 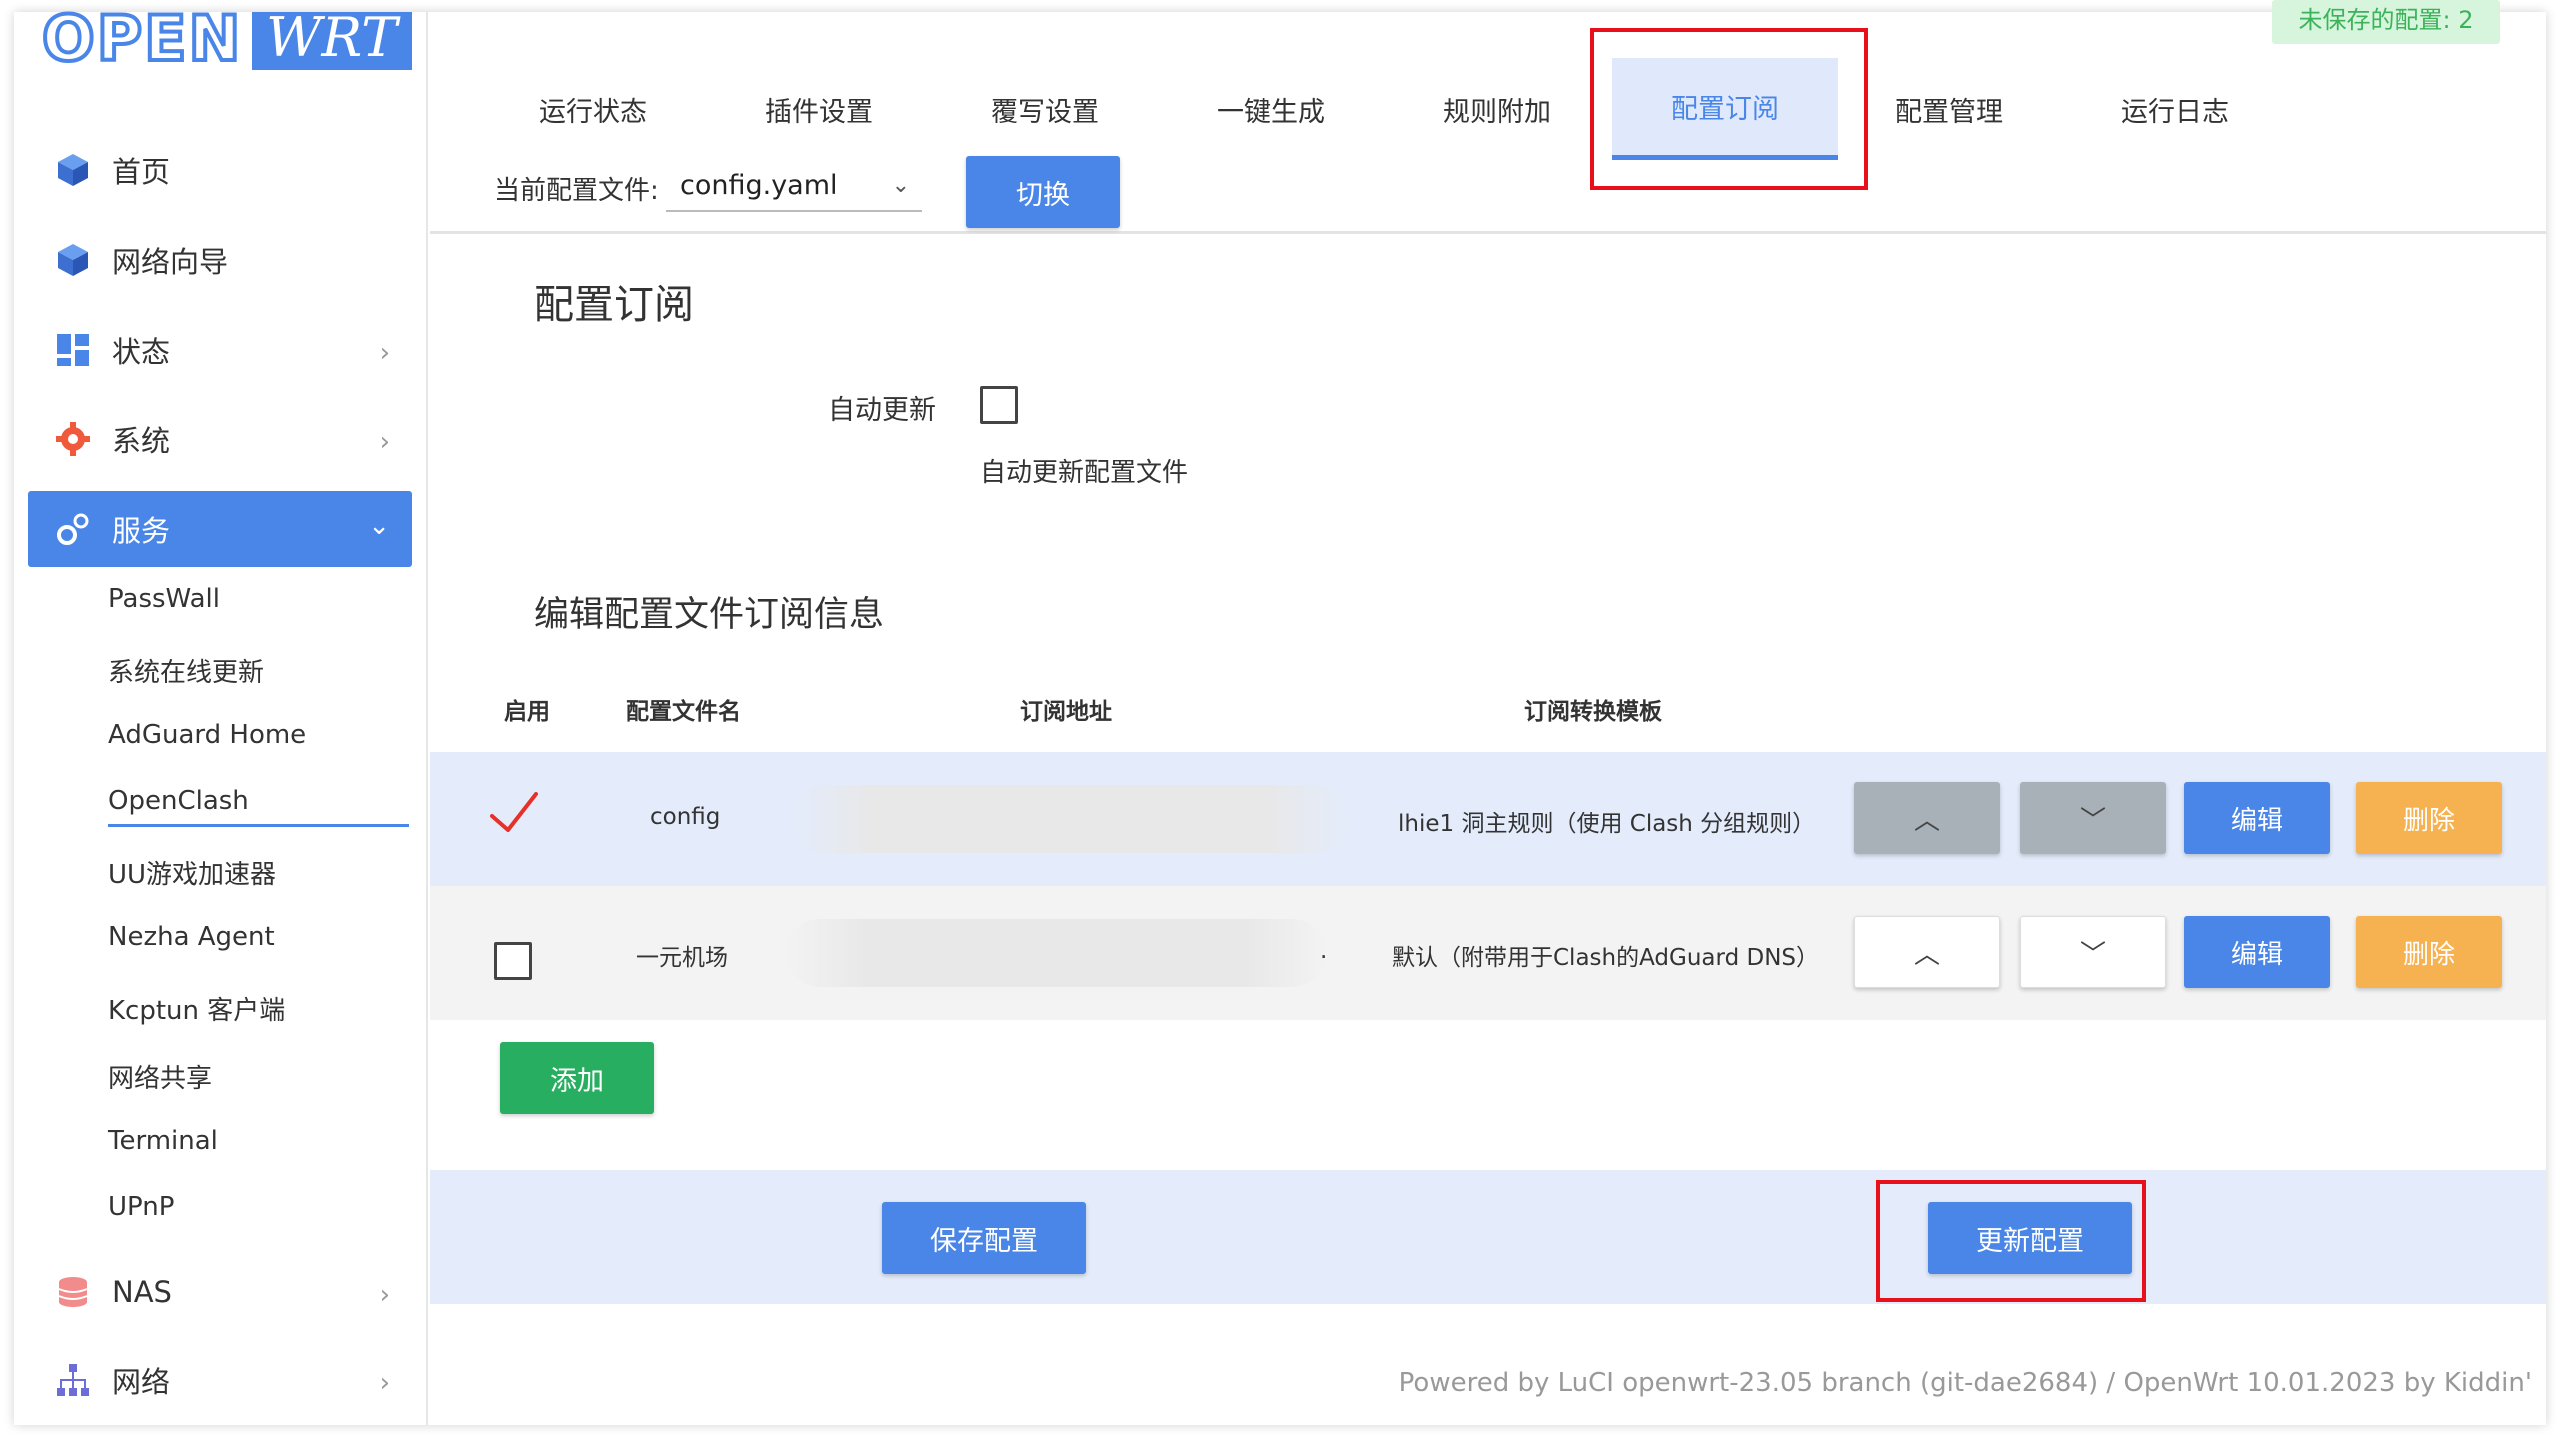 What do you see at coordinates (593, 109) in the screenshot?
I see `tab-run-status: 运行状态` at bounding box center [593, 109].